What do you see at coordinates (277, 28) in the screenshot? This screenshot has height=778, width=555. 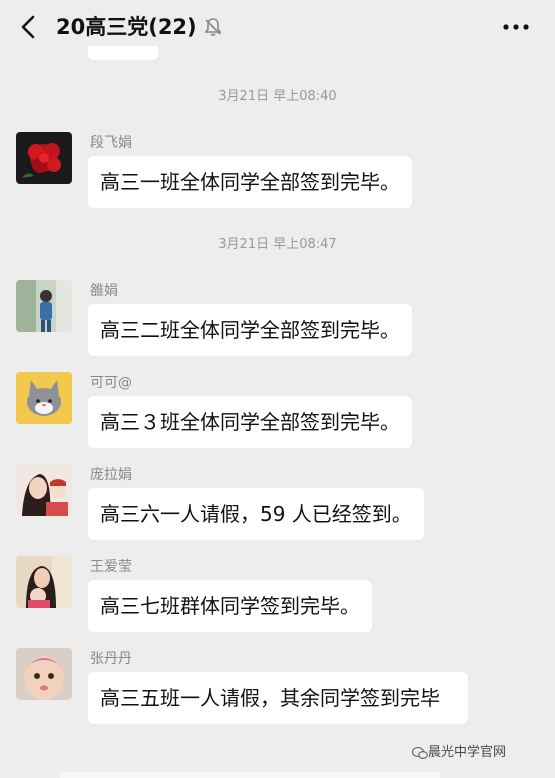 I see `chat-header: 20高三党(22)` at bounding box center [277, 28].